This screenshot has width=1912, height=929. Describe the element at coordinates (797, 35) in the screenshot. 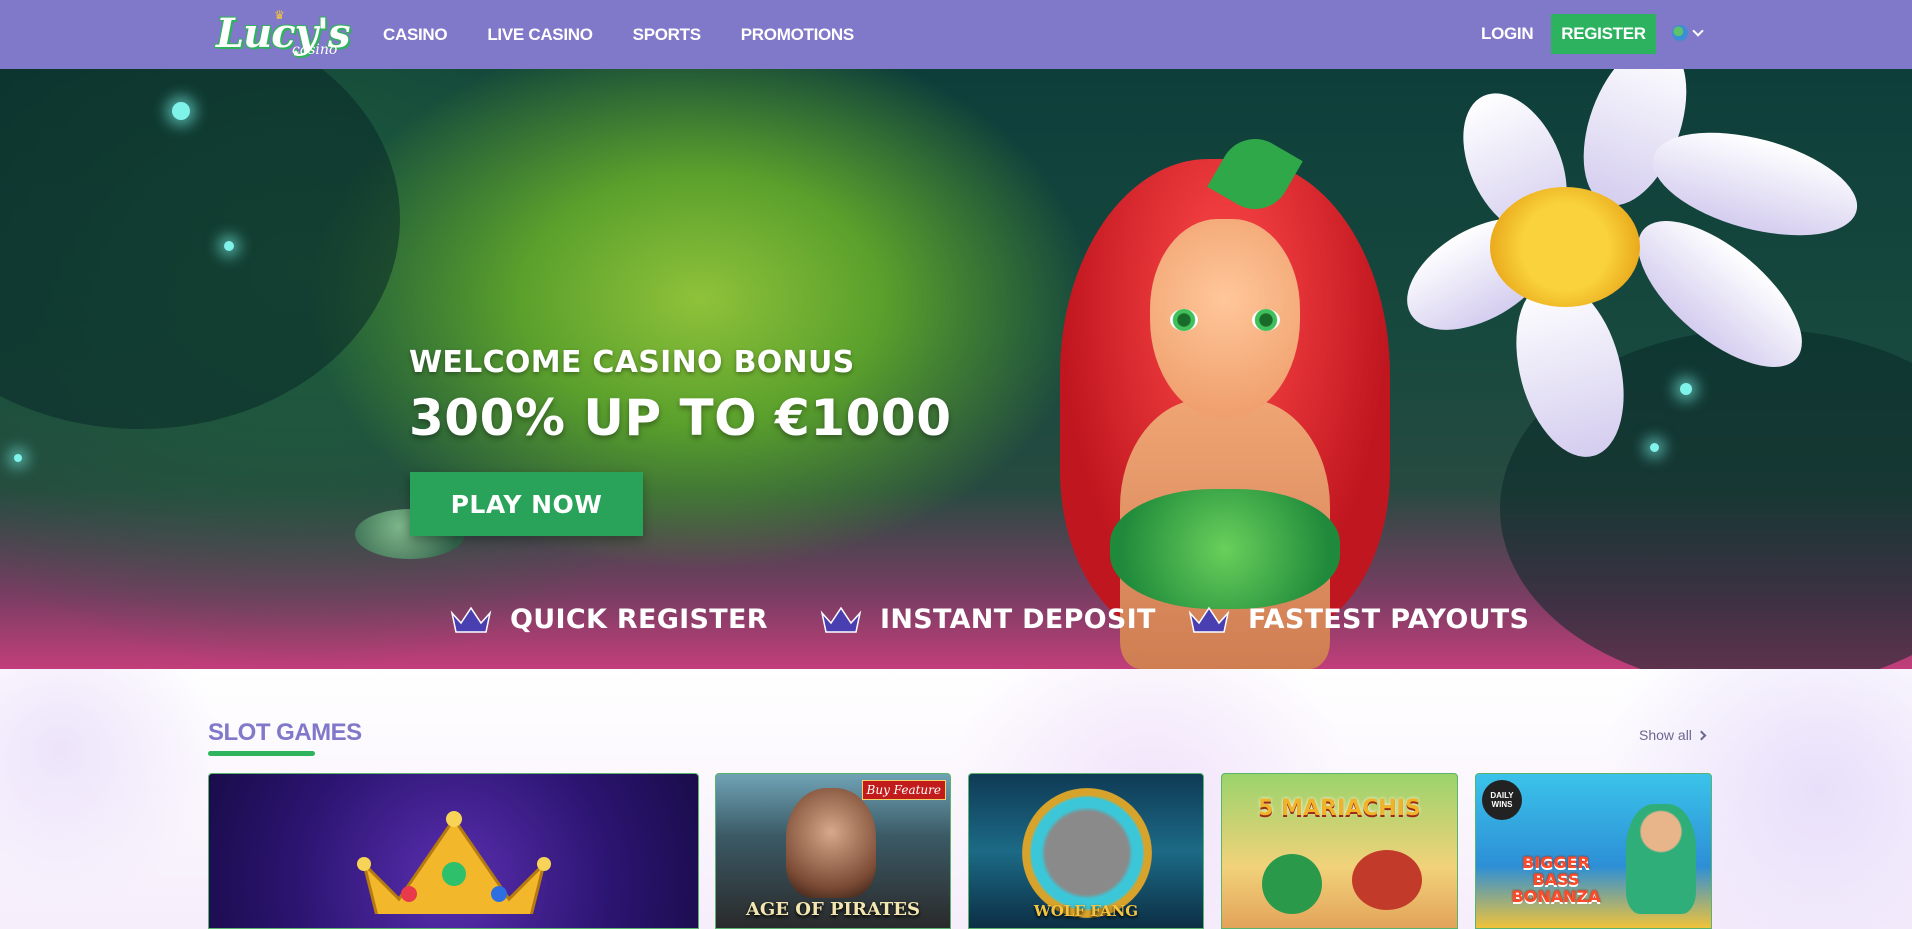

I see `nav-promotions: PROMOTIONS` at that location.